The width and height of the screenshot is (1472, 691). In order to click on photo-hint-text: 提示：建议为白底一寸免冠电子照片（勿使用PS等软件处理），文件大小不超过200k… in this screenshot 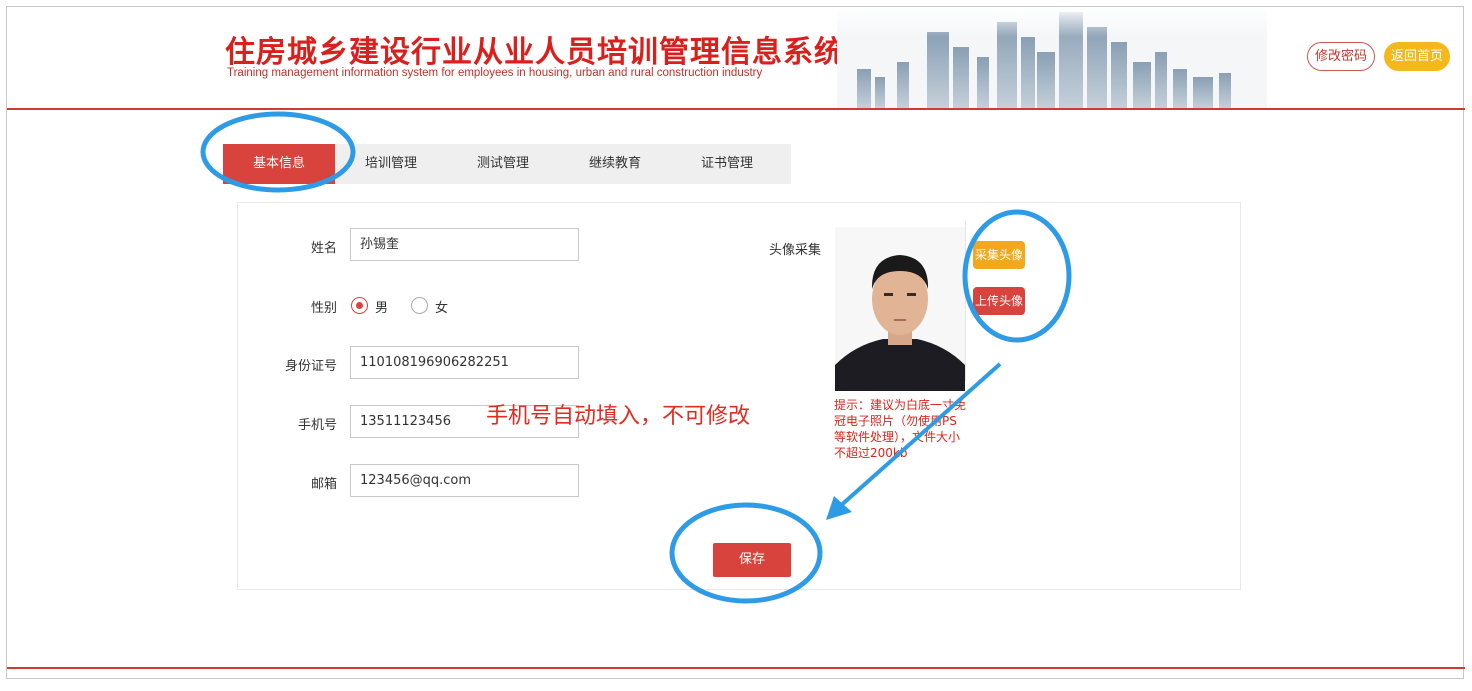, I will do `click(900, 429)`.